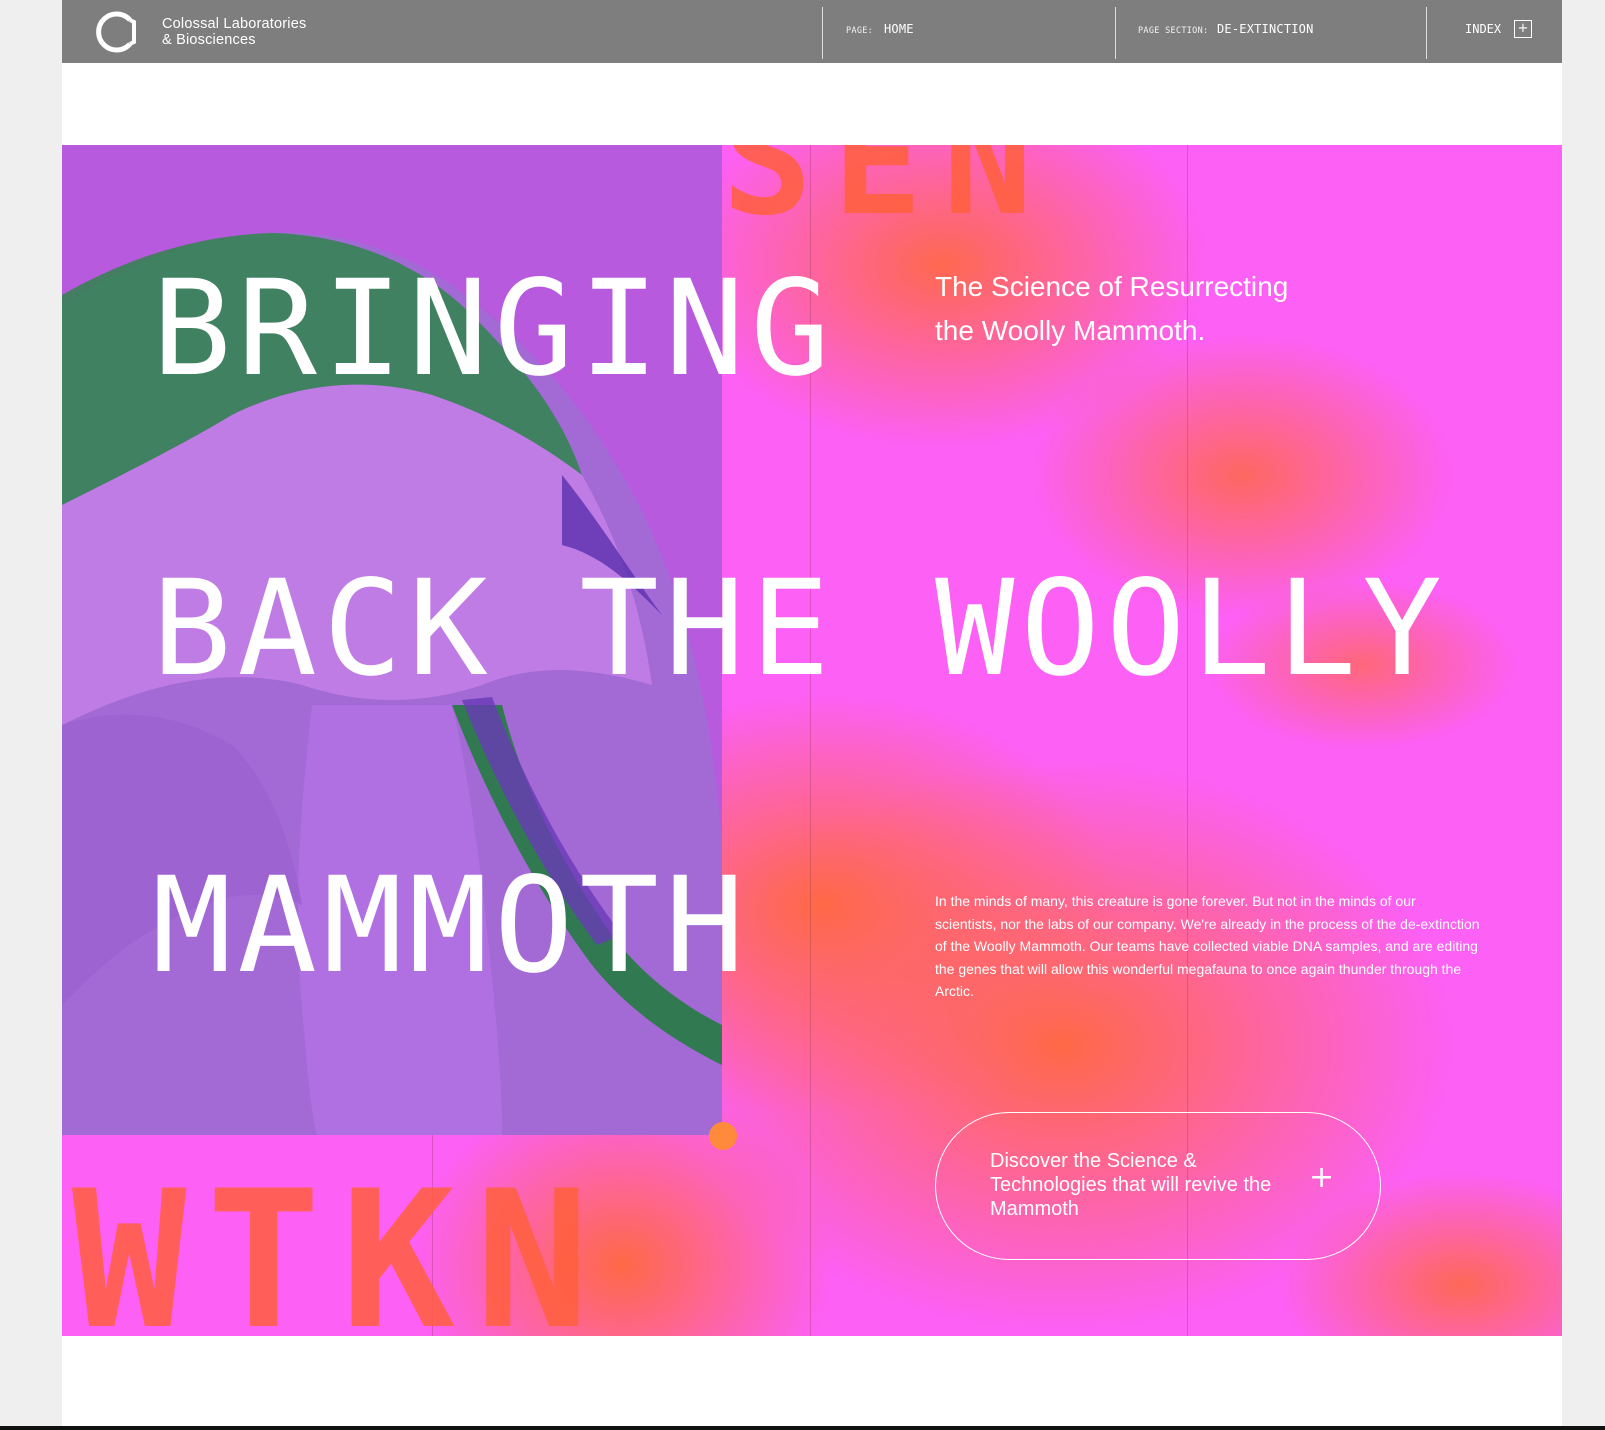  I want to click on page-label: PAGE:, so click(860, 31).